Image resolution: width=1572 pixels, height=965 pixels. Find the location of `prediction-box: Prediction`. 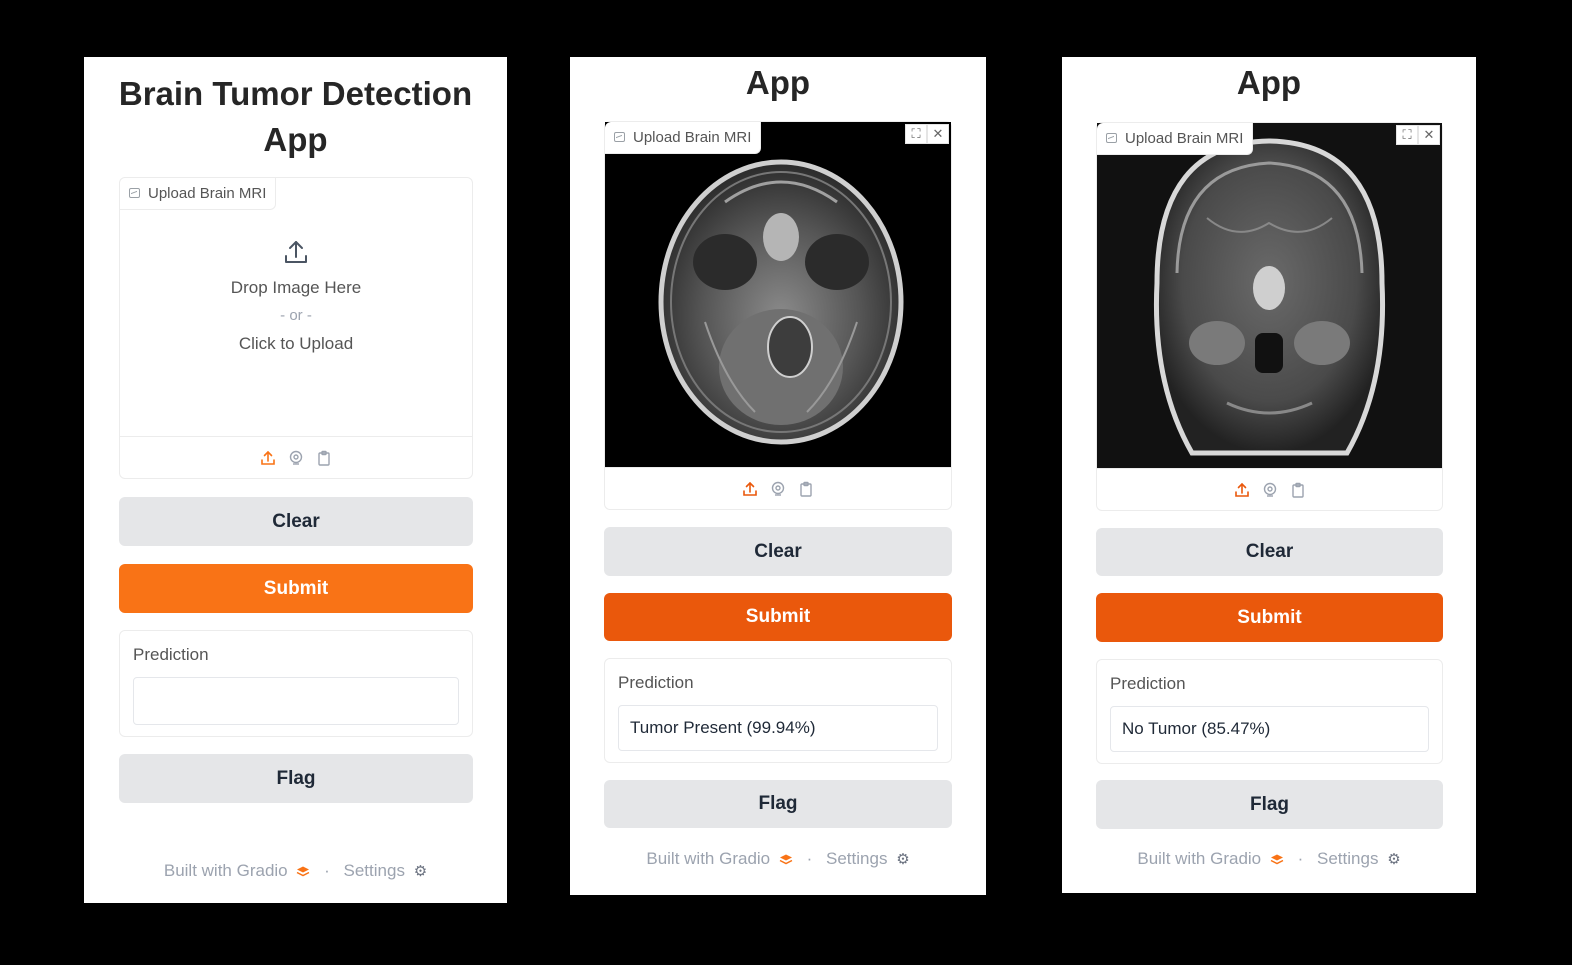

prediction-box: Prediction is located at coordinates (296, 683).